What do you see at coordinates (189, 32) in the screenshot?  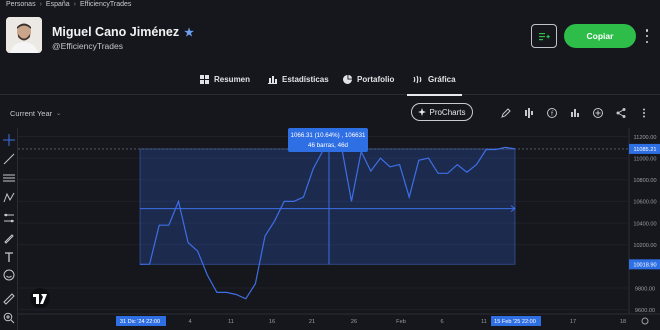 I see `star-icon: ★` at bounding box center [189, 32].